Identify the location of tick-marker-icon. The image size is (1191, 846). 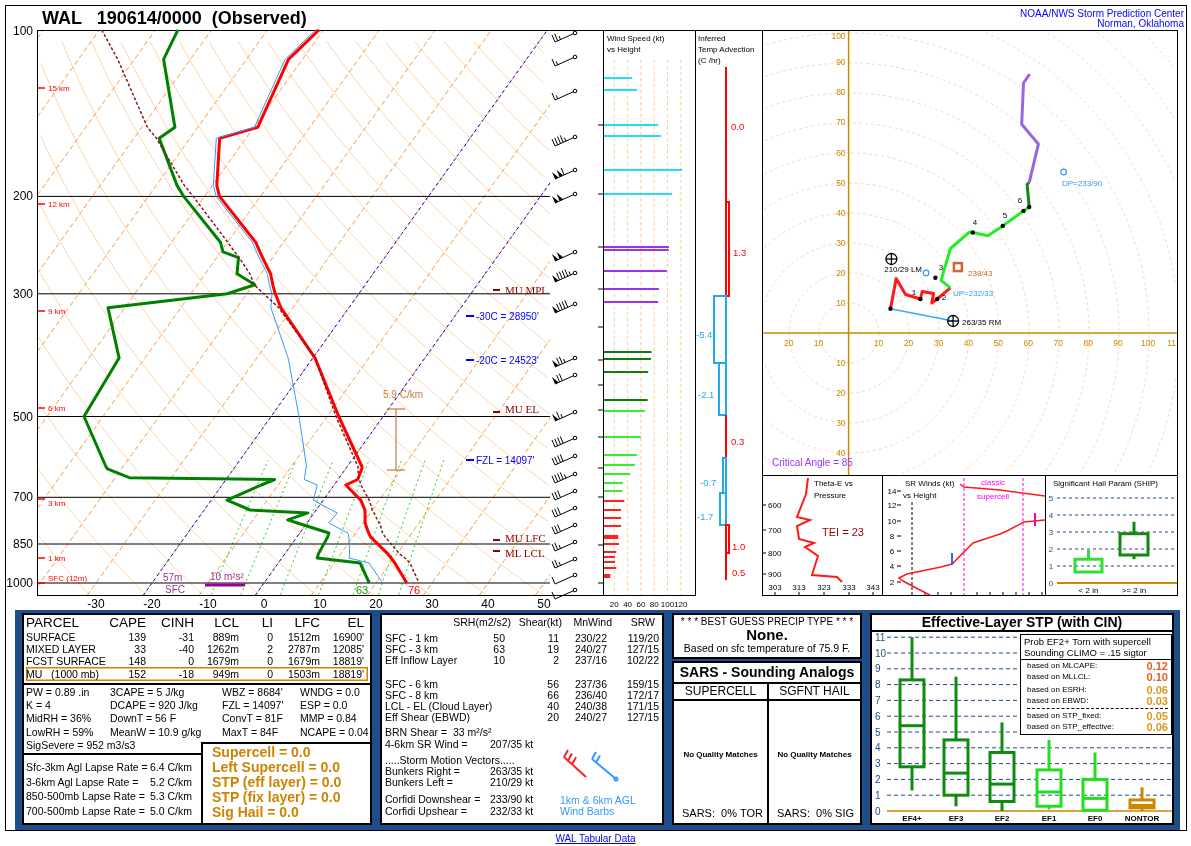
(952, 559).